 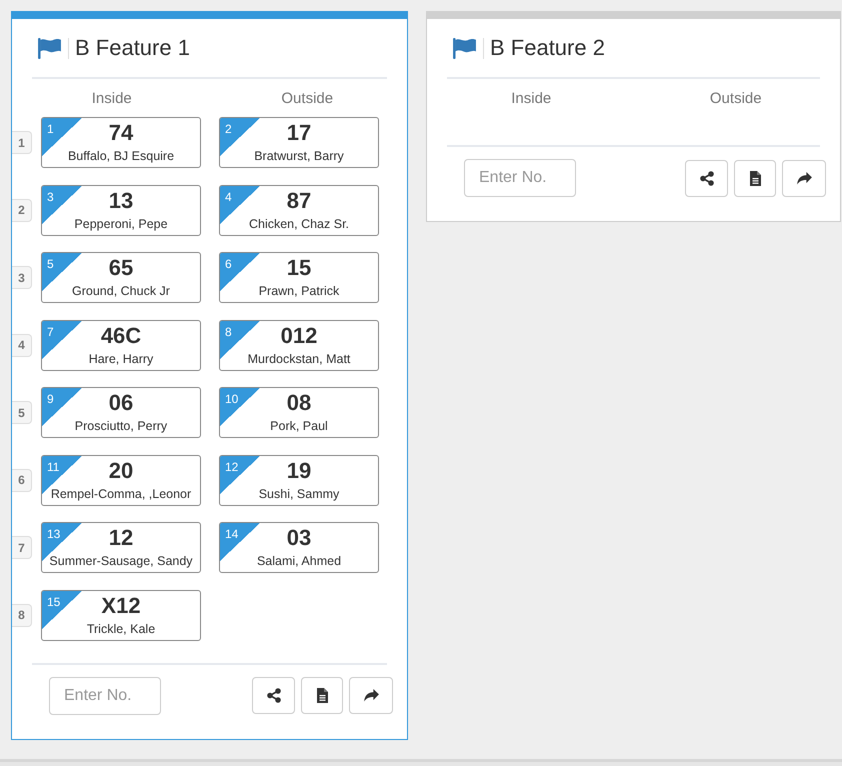 What do you see at coordinates (121, 133) in the screenshot?
I see `card-number: 74` at bounding box center [121, 133].